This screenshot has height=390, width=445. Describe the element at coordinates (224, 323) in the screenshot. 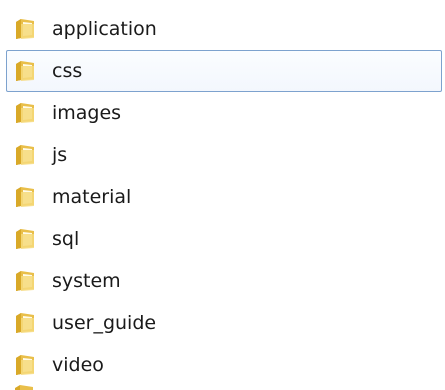

I see `folder-item-user-guide: user_guide` at that location.